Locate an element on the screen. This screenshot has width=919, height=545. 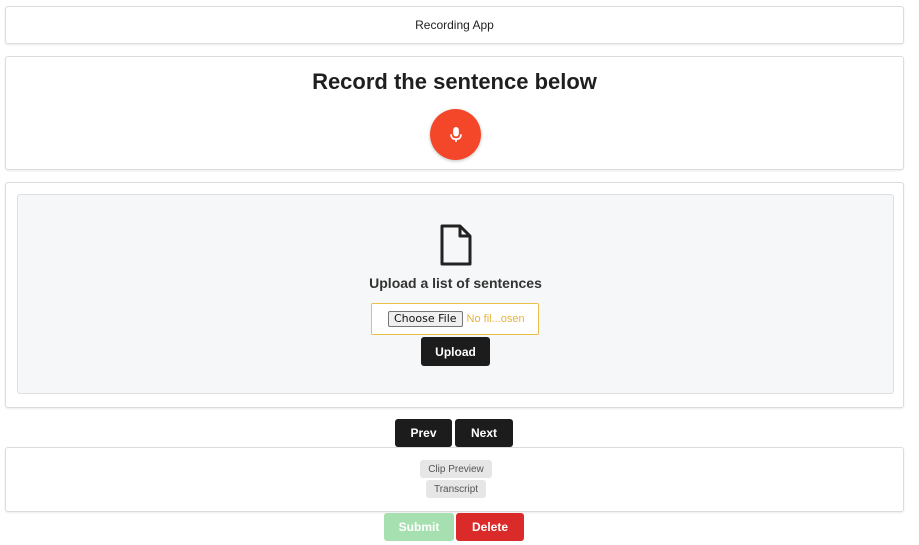
file-status-text: No fil...osen is located at coordinates (495, 319).